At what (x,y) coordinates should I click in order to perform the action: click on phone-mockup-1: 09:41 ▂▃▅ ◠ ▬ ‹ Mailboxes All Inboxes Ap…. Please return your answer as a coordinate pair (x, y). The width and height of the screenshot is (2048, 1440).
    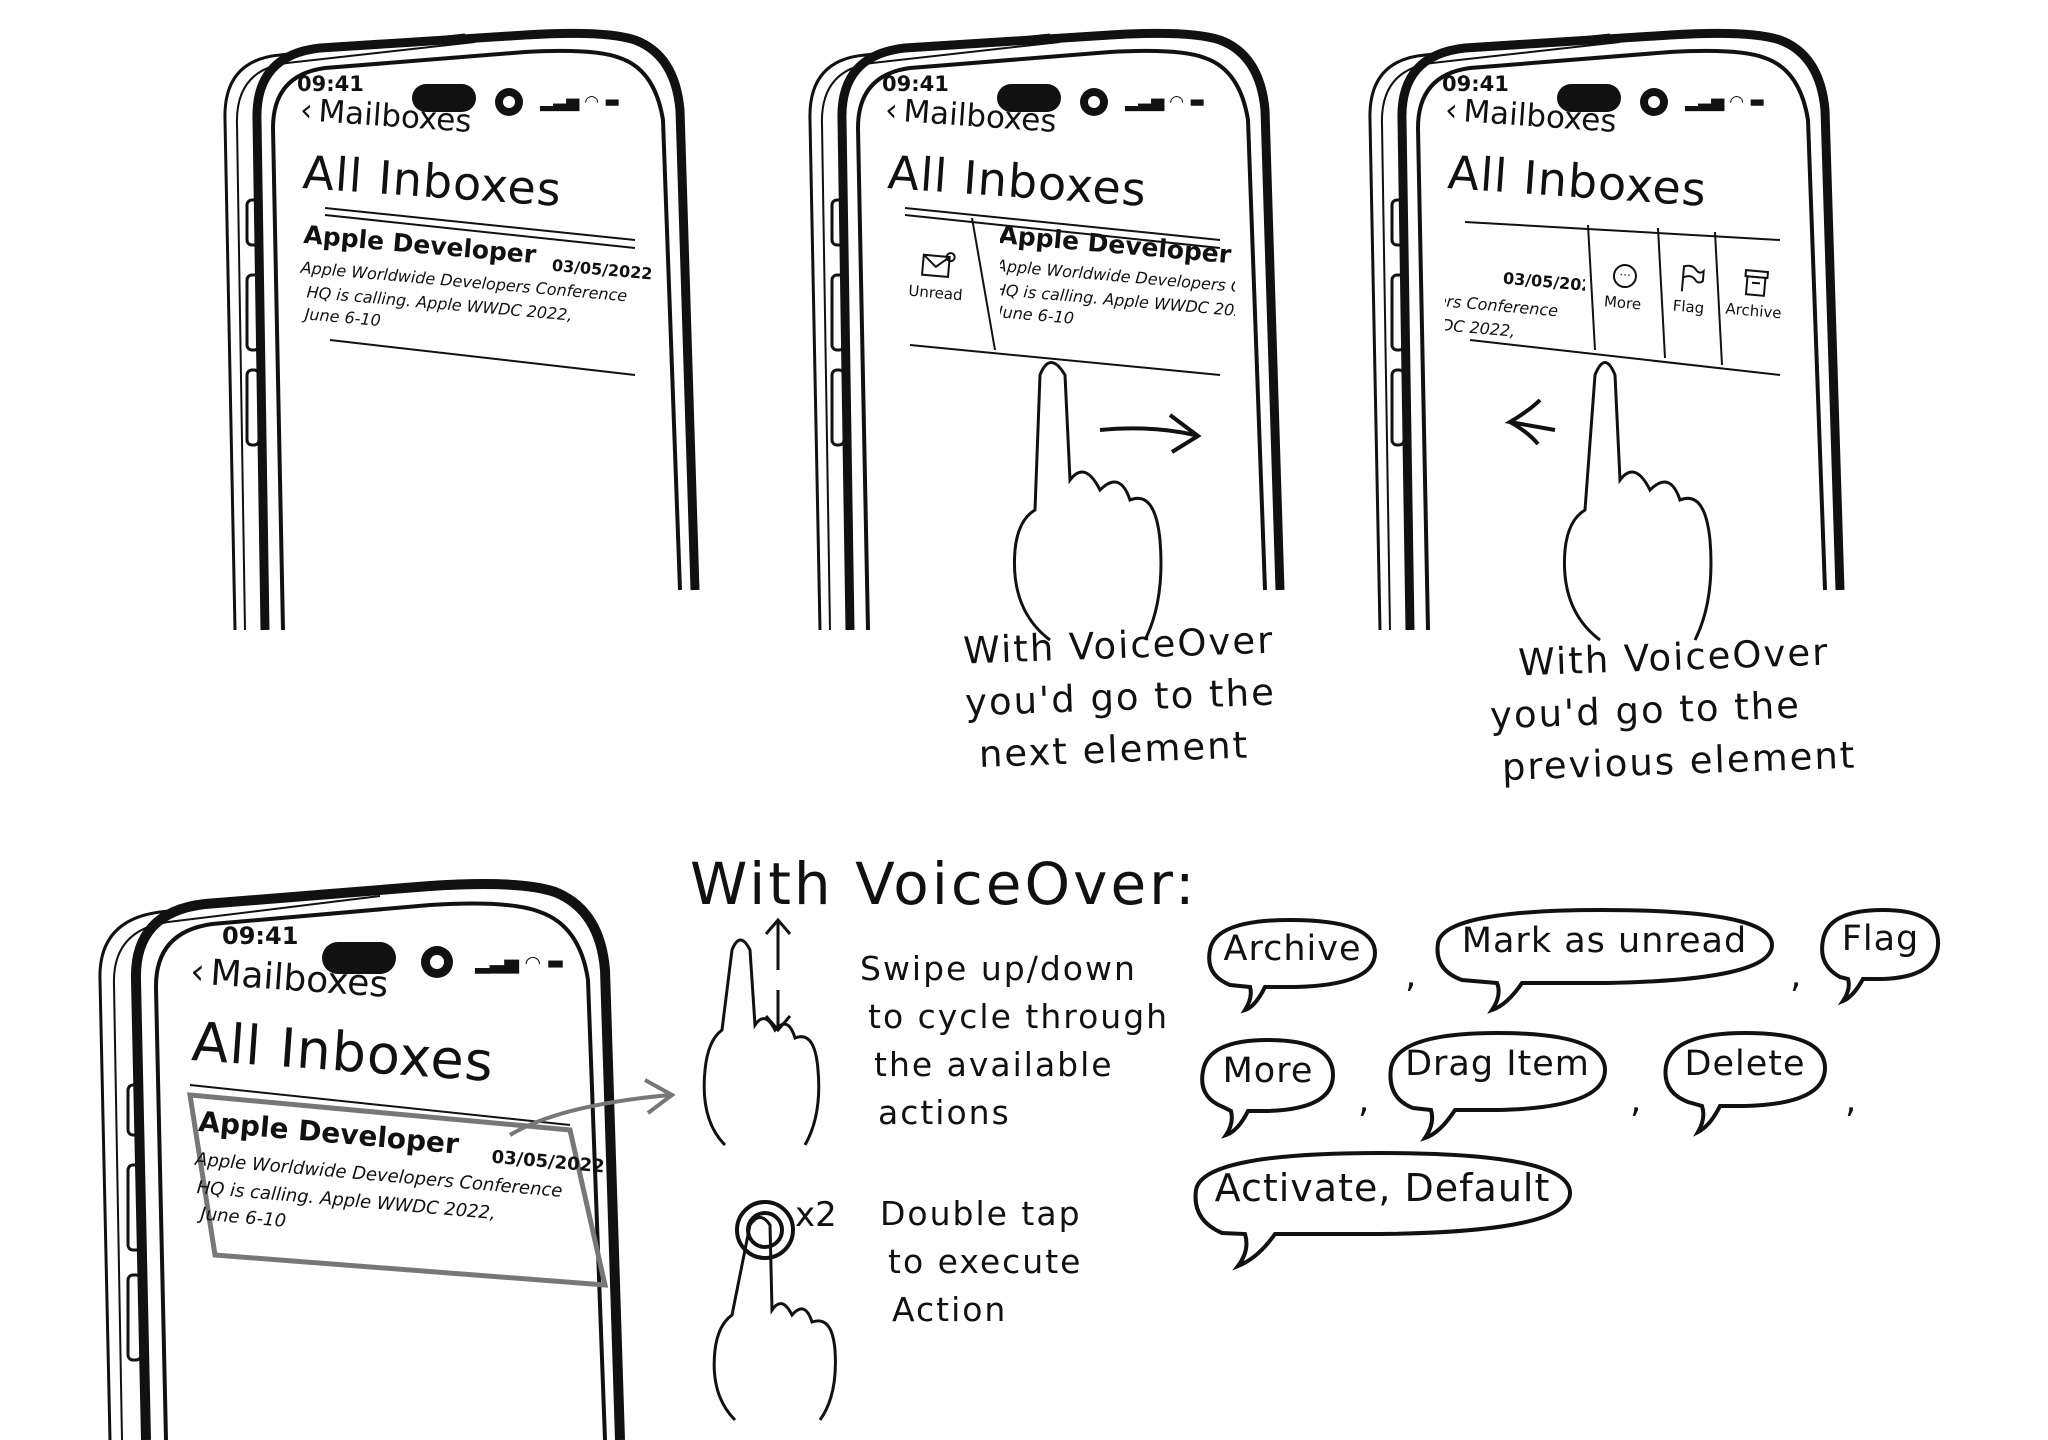
    Looking at the image, I should click on (464, 329).